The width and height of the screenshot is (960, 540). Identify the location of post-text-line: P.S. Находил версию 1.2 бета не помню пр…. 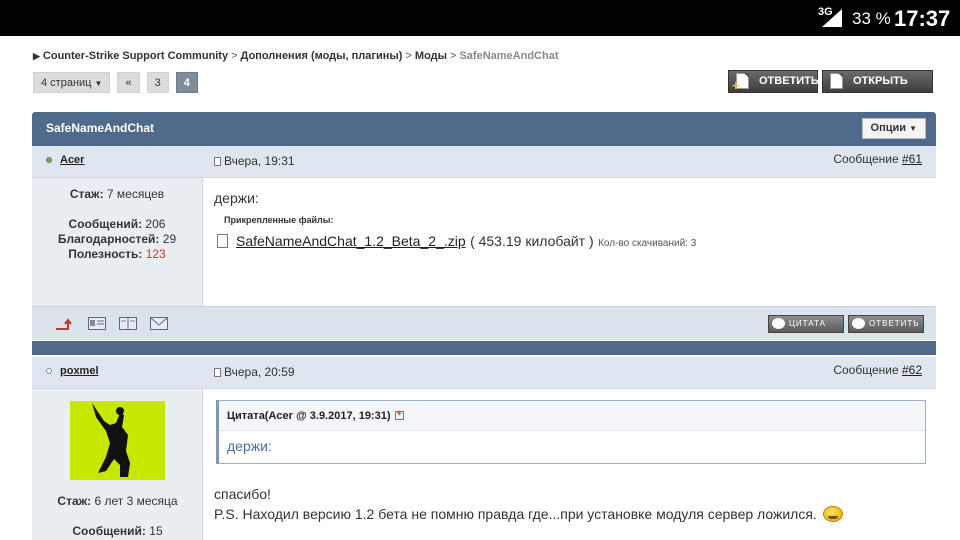
(515, 514).